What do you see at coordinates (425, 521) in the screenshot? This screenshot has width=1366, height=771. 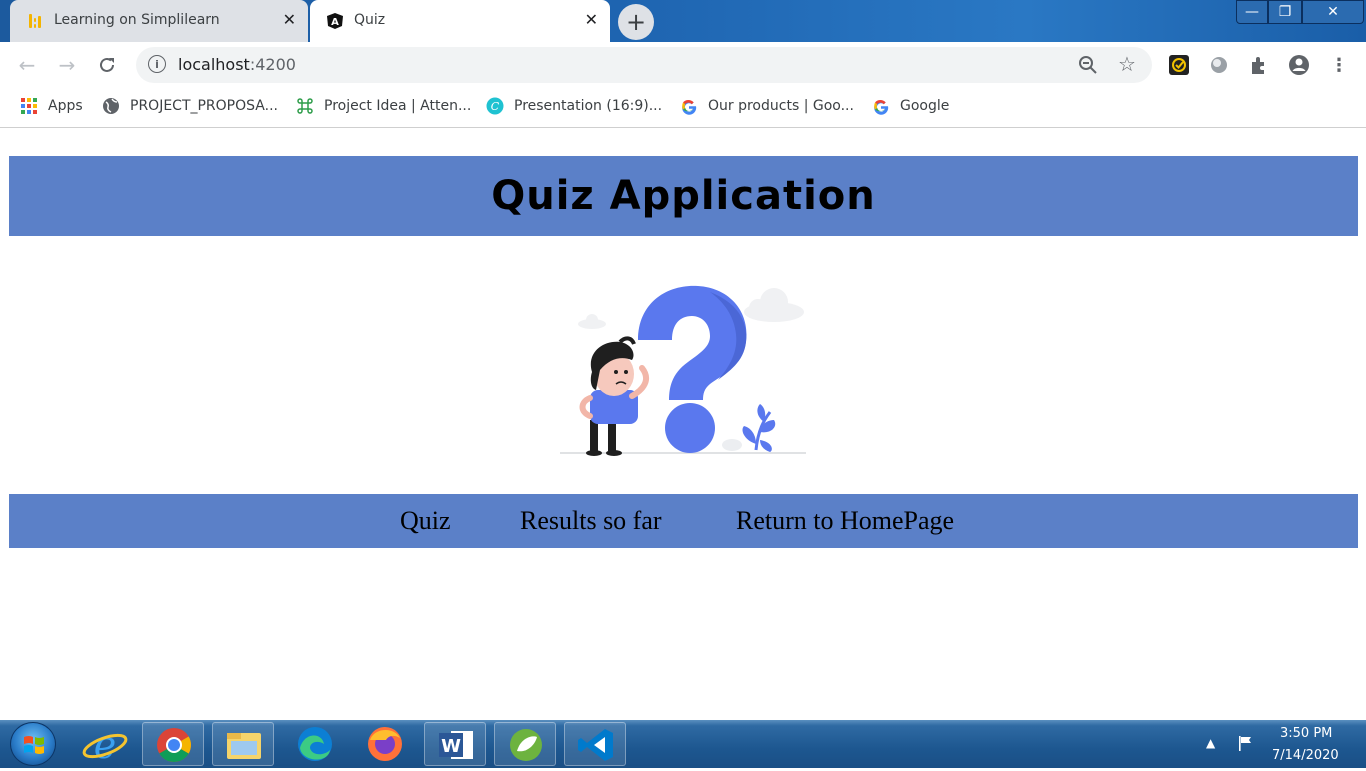 I see `nav-link-quiz: Quiz` at bounding box center [425, 521].